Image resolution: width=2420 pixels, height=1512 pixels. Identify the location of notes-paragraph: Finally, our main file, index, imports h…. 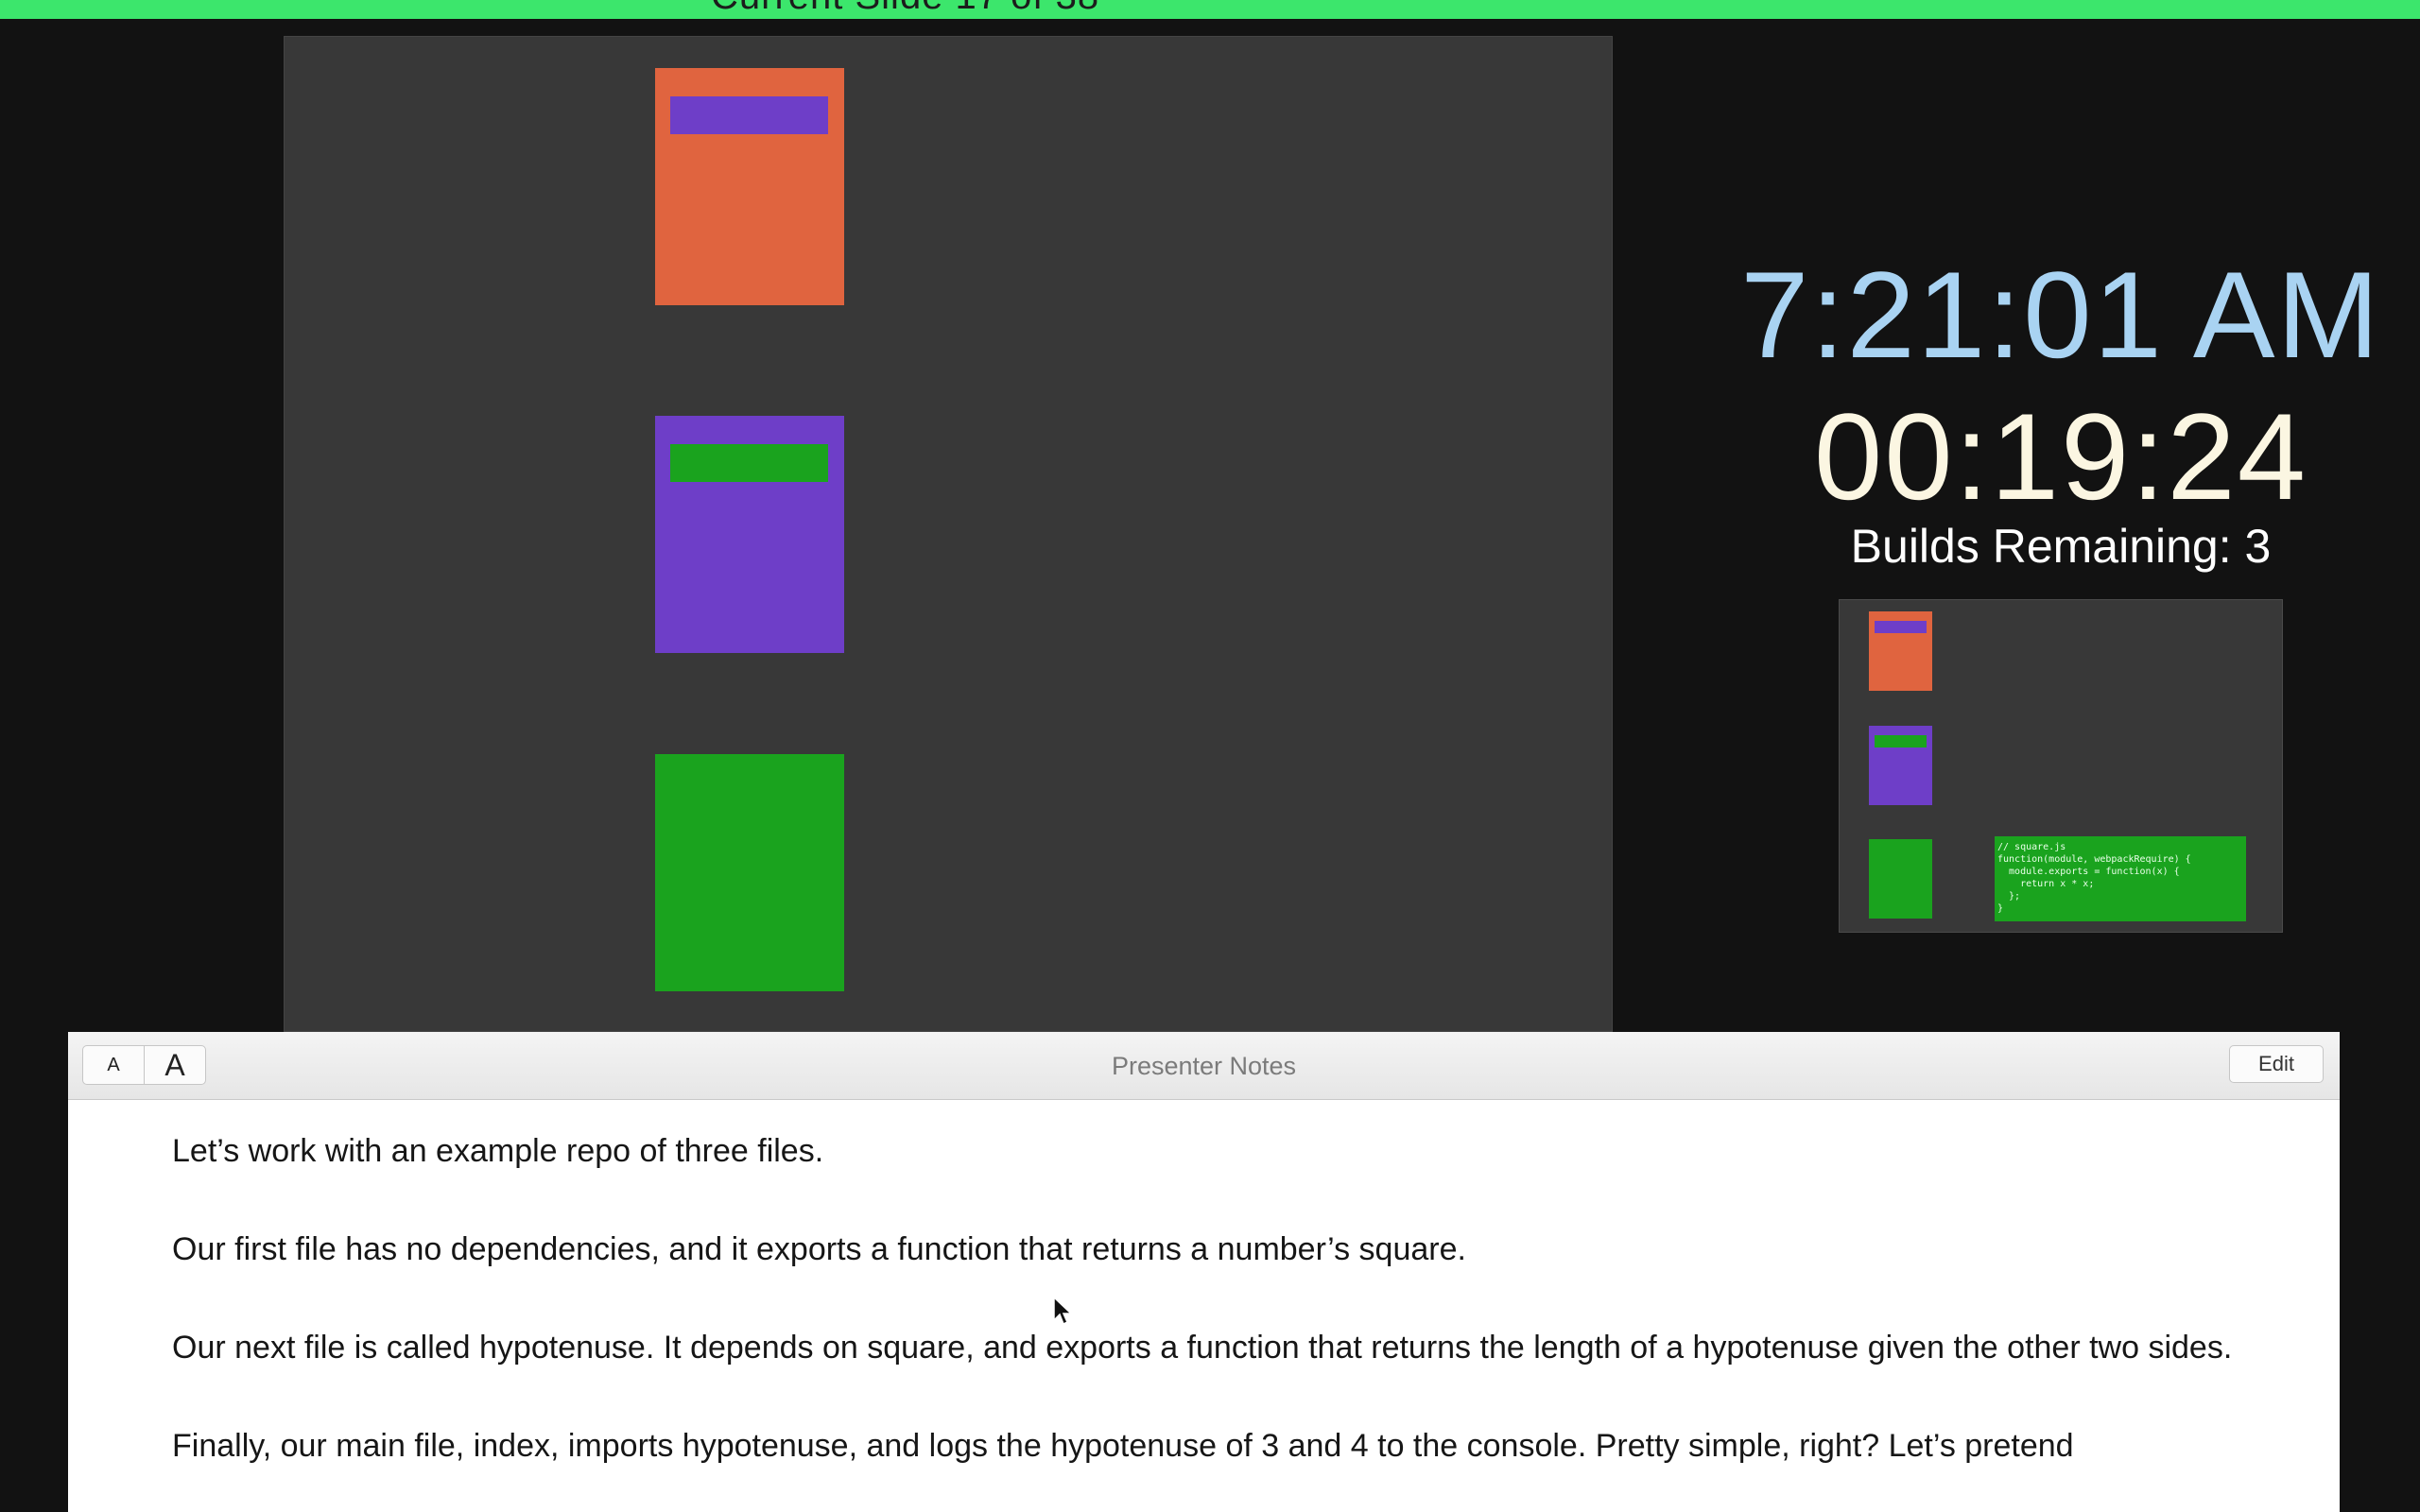
(1123, 1446).